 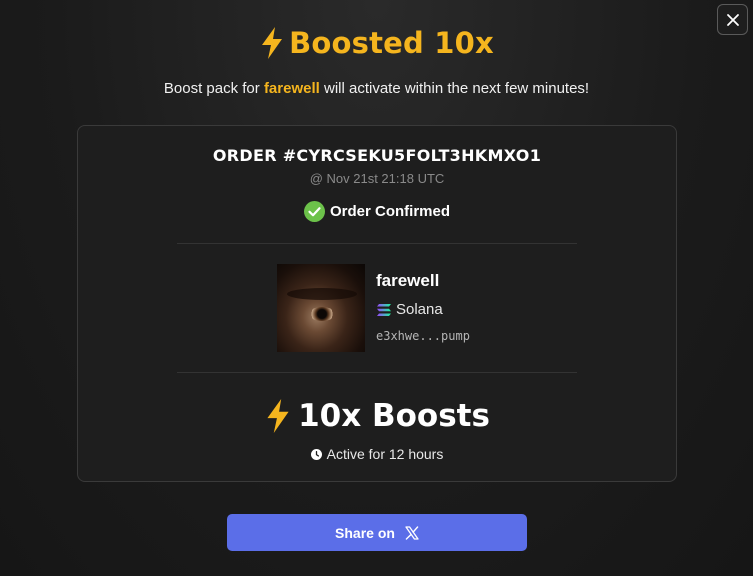 What do you see at coordinates (213, 88) in the screenshot?
I see `subtitle-prefix: Boost pack for` at bounding box center [213, 88].